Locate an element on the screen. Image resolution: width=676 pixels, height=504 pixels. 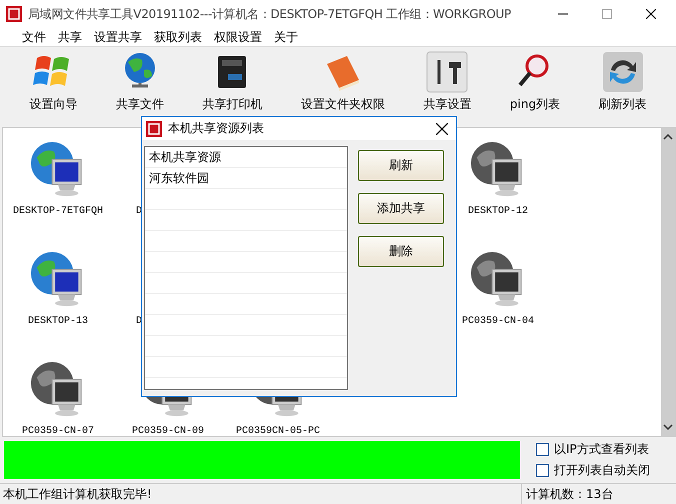
status-message: 本机工作组计算机获取完毕! is located at coordinates (261, 494).